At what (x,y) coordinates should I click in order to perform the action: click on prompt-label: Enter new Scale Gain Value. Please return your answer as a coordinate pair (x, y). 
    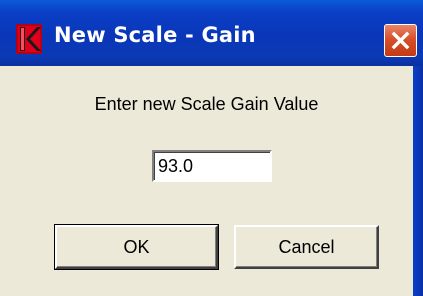
    Looking at the image, I should click on (206, 104).